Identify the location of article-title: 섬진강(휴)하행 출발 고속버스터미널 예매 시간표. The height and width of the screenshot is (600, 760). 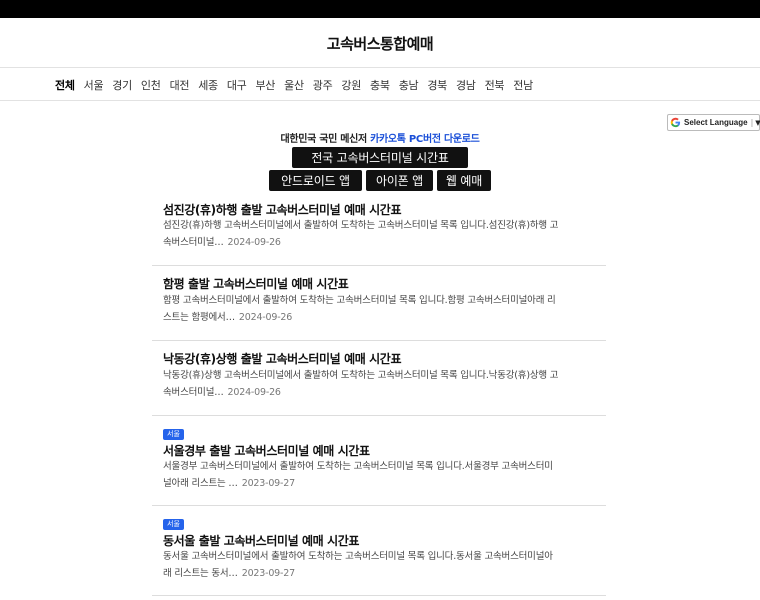
(282, 209).